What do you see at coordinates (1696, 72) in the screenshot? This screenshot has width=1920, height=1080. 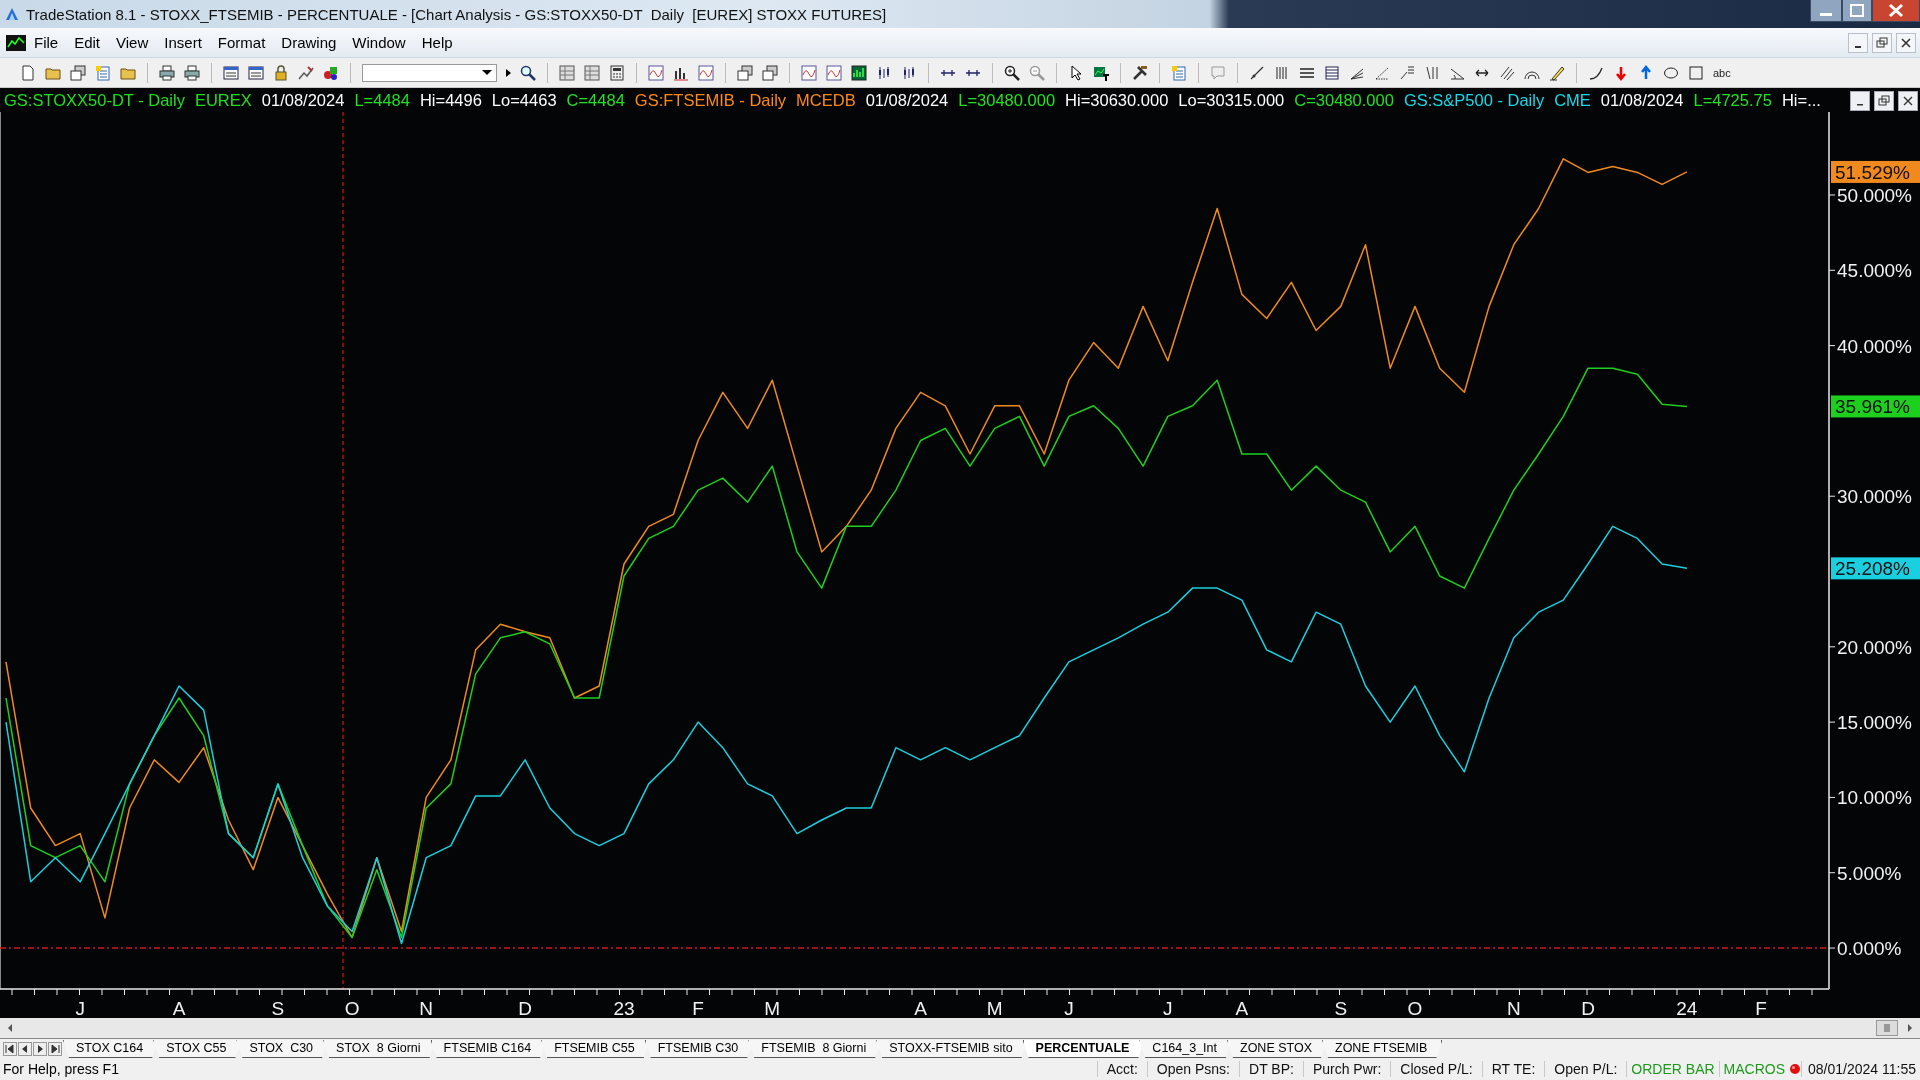 I see `rectangle-icon` at bounding box center [1696, 72].